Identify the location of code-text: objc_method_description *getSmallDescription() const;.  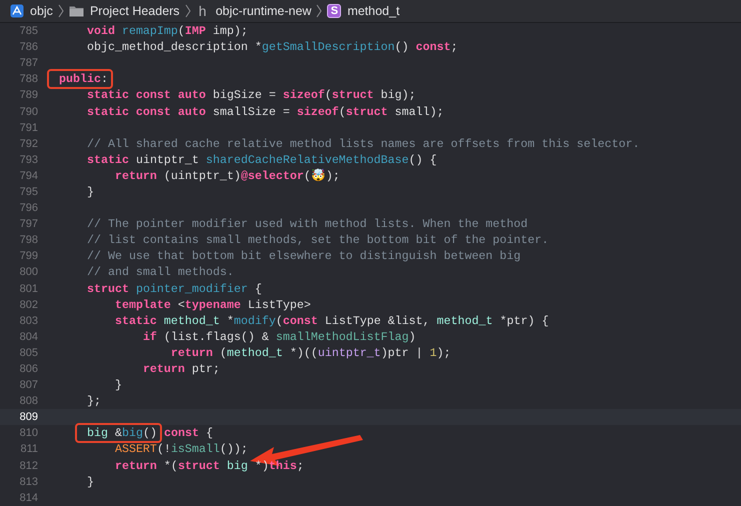
(272, 47).